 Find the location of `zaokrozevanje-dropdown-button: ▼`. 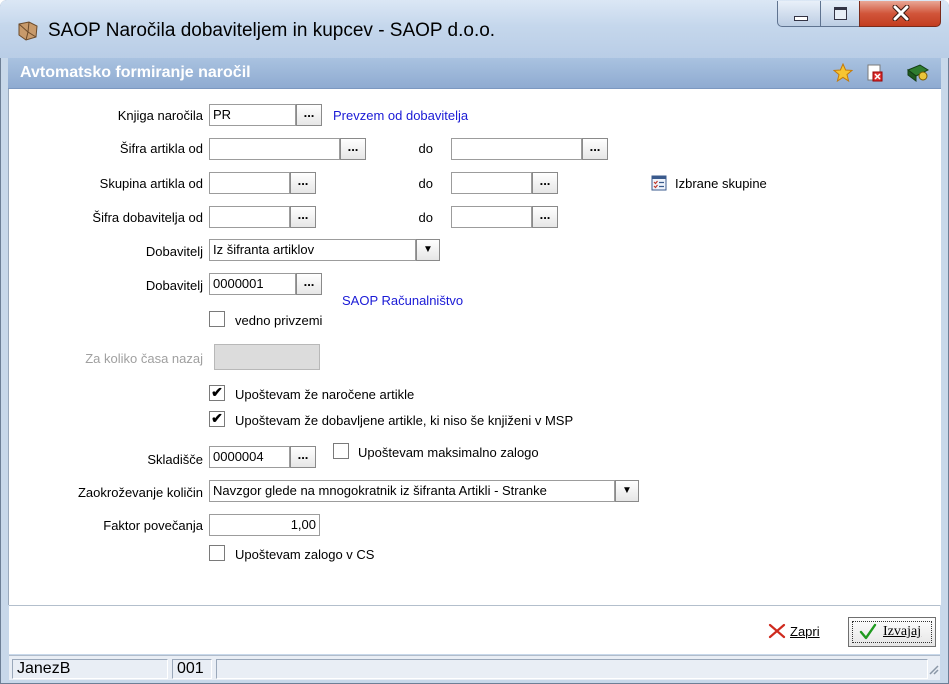

zaokrozevanje-dropdown-button: ▼ is located at coordinates (627, 491).